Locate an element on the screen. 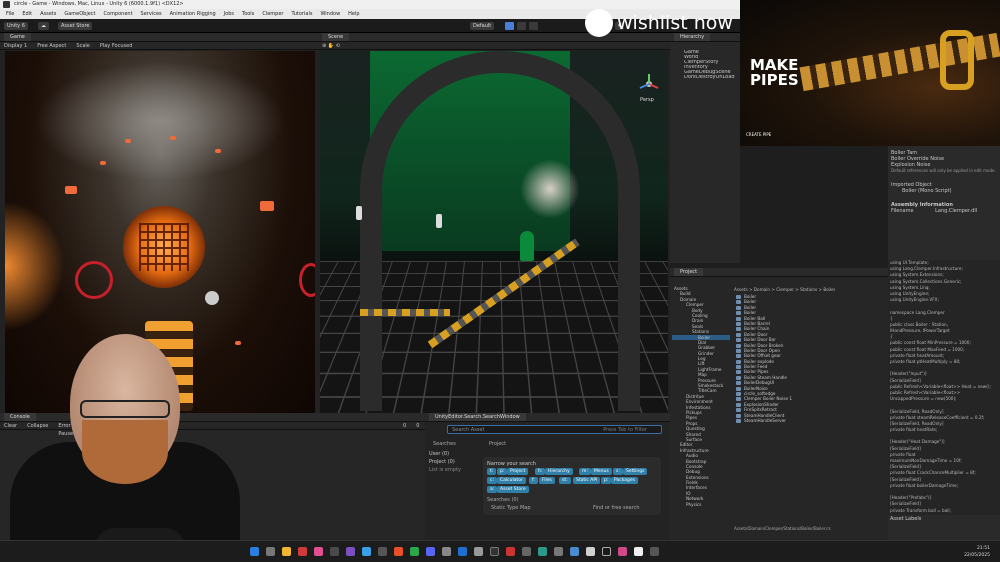 The height and width of the screenshot is (562, 1000). search-input: Search Asset Press Tab to Filter is located at coordinates (554, 429).